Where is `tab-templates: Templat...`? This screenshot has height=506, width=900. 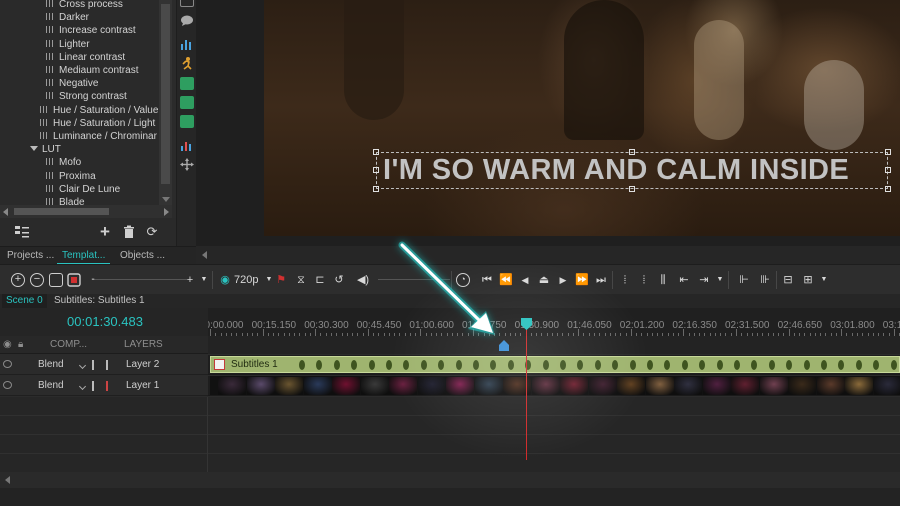 tab-templates: Templat... is located at coordinates (84, 256).